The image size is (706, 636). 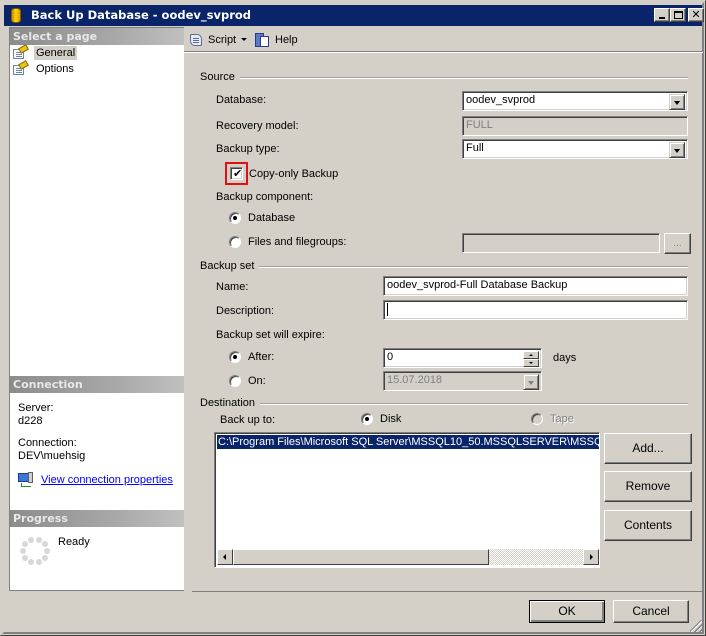 What do you see at coordinates (232, 287) in the screenshot?
I see `name-label: Name:` at bounding box center [232, 287].